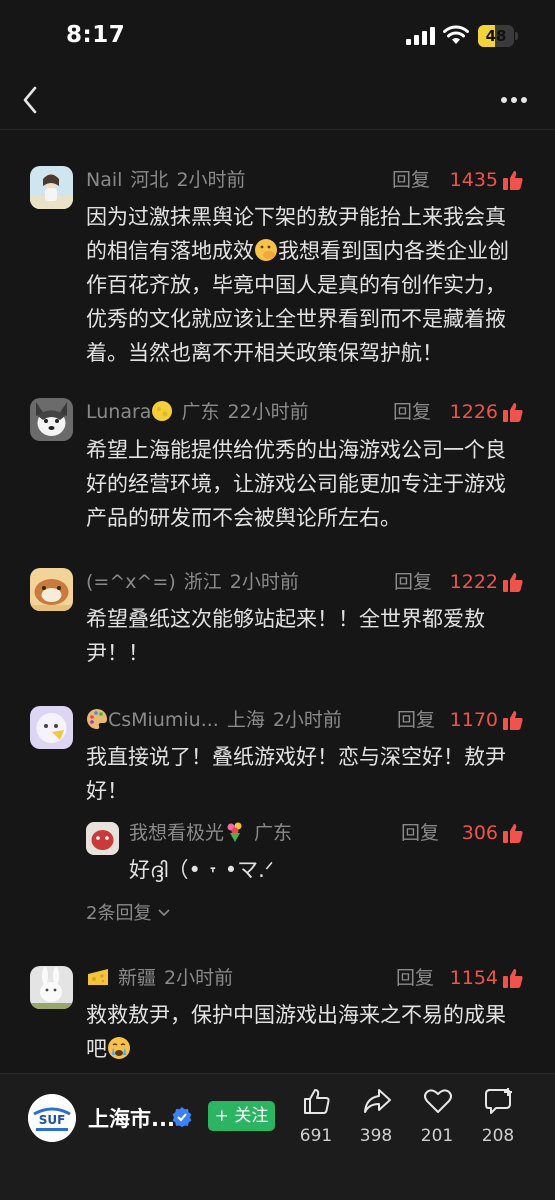  I want to click on reply-username: 我想看极光, so click(176, 833).